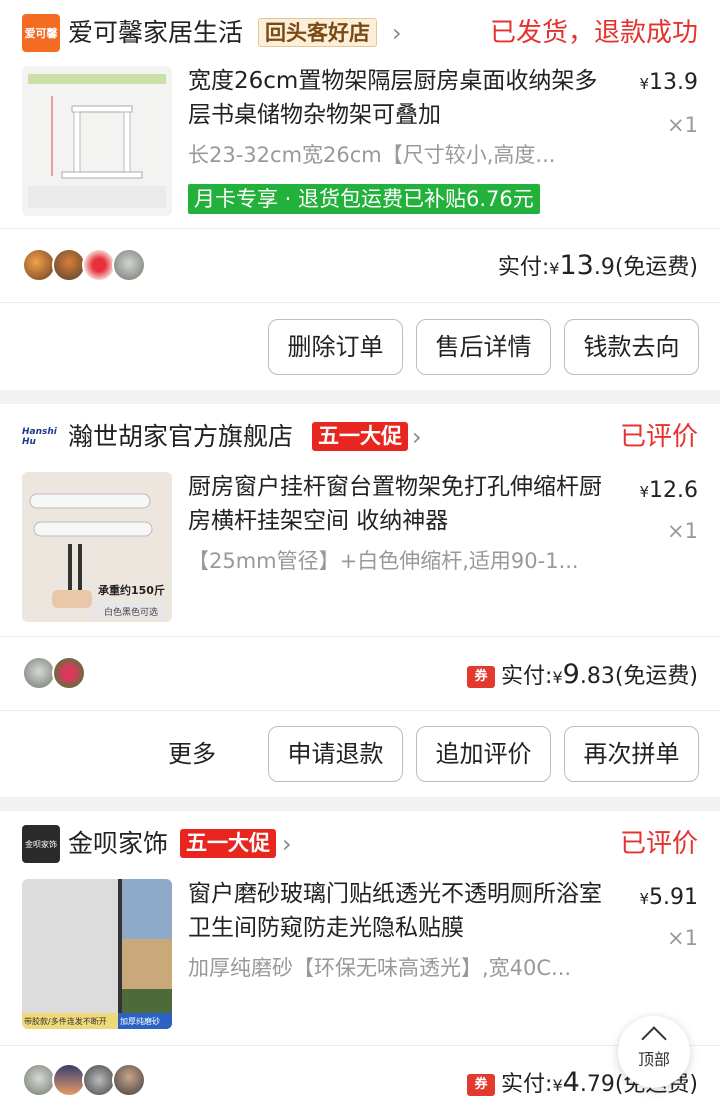  Describe the element at coordinates (654, 1052) in the screenshot. I see `back-to-top-button: 顶部` at that location.